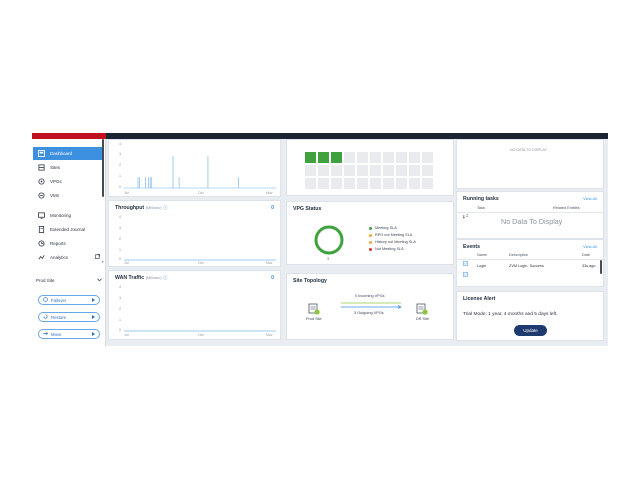 This screenshot has height=480, width=640. Describe the element at coordinates (566, 208) in the screenshot. I see `col-related-entities: Related Entities` at that location.